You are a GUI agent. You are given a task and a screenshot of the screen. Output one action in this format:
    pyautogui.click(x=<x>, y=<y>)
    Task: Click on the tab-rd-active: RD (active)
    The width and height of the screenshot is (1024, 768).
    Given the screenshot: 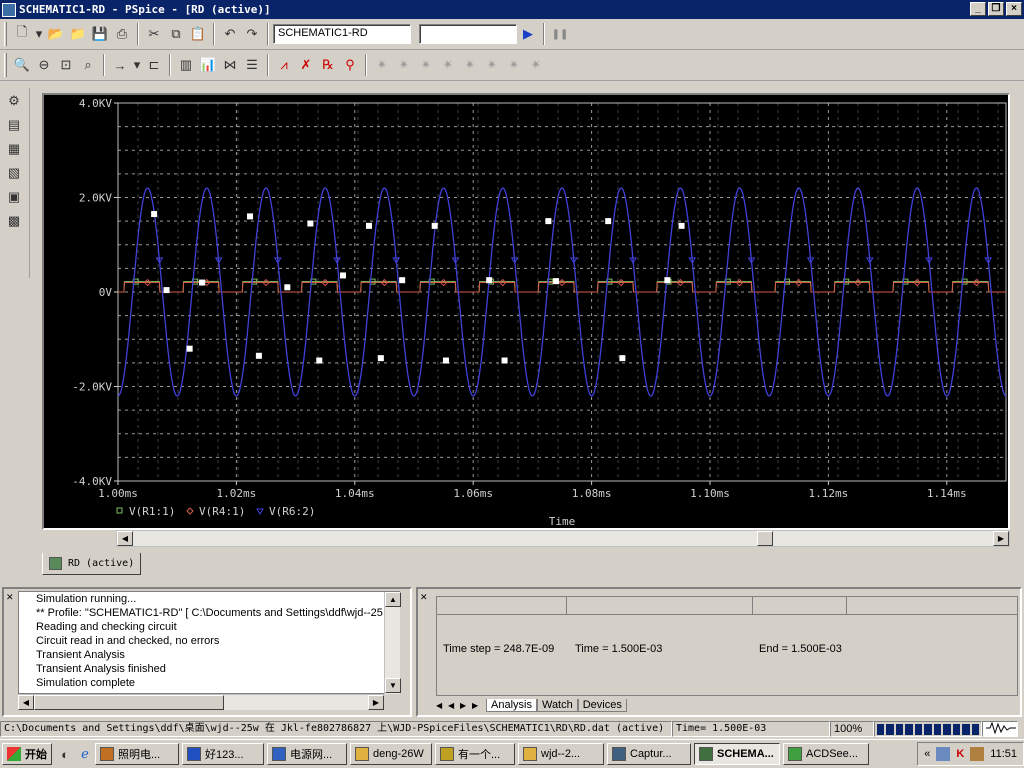 What is the action you would take?
    pyautogui.click(x=92, y=564)
    